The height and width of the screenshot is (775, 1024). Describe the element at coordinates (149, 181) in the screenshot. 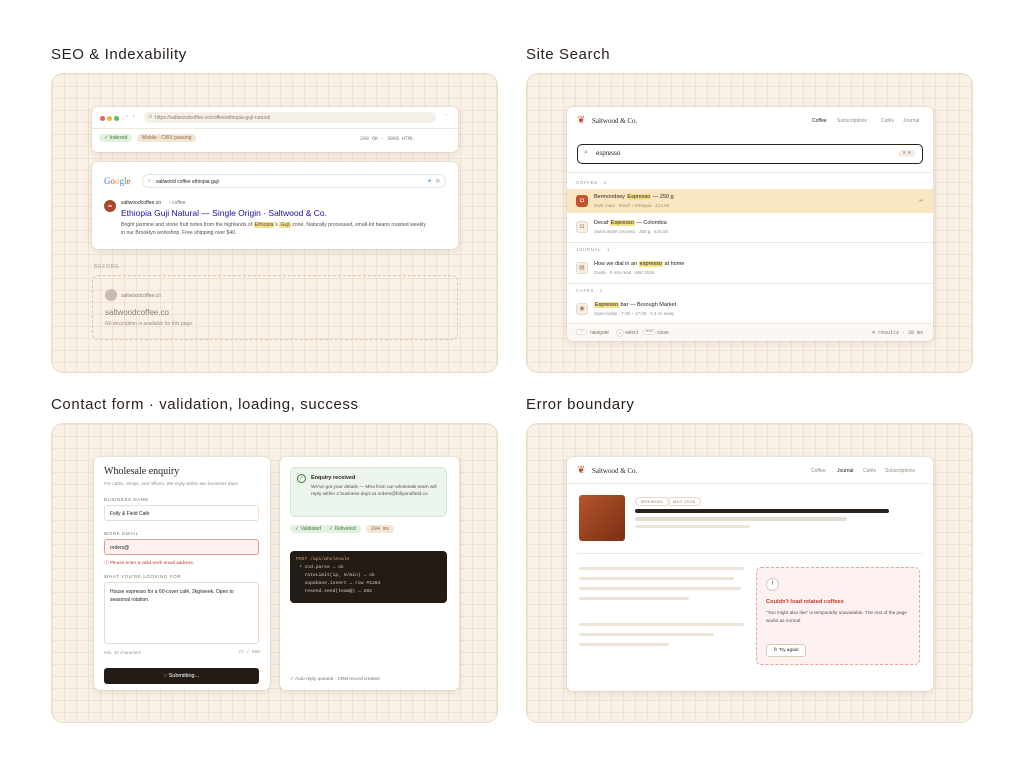

I see `search-icon: ⌕` at that location.